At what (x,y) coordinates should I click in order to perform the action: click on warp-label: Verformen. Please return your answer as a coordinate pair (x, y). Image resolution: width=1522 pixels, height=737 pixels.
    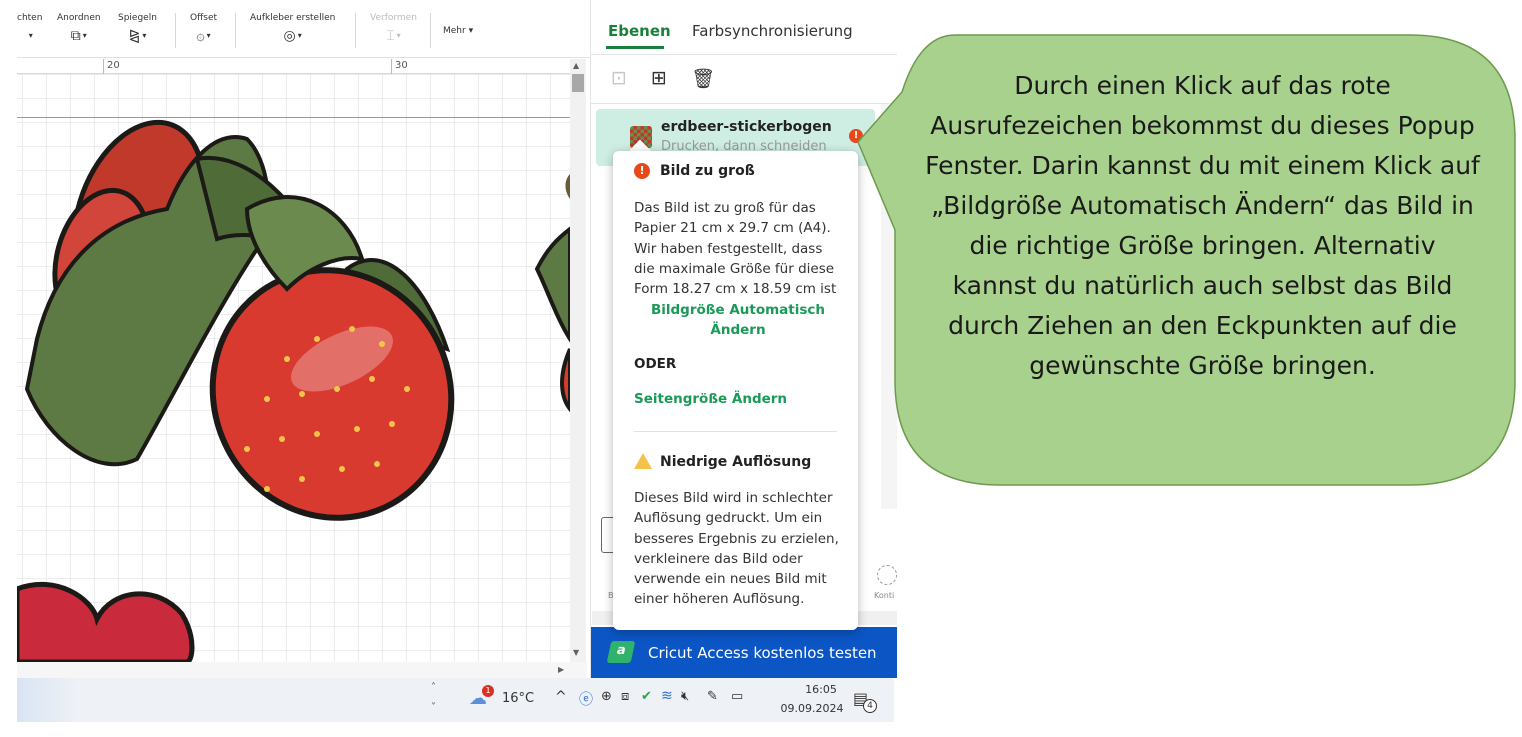
    Looking at the image, I should click on (393, 18).